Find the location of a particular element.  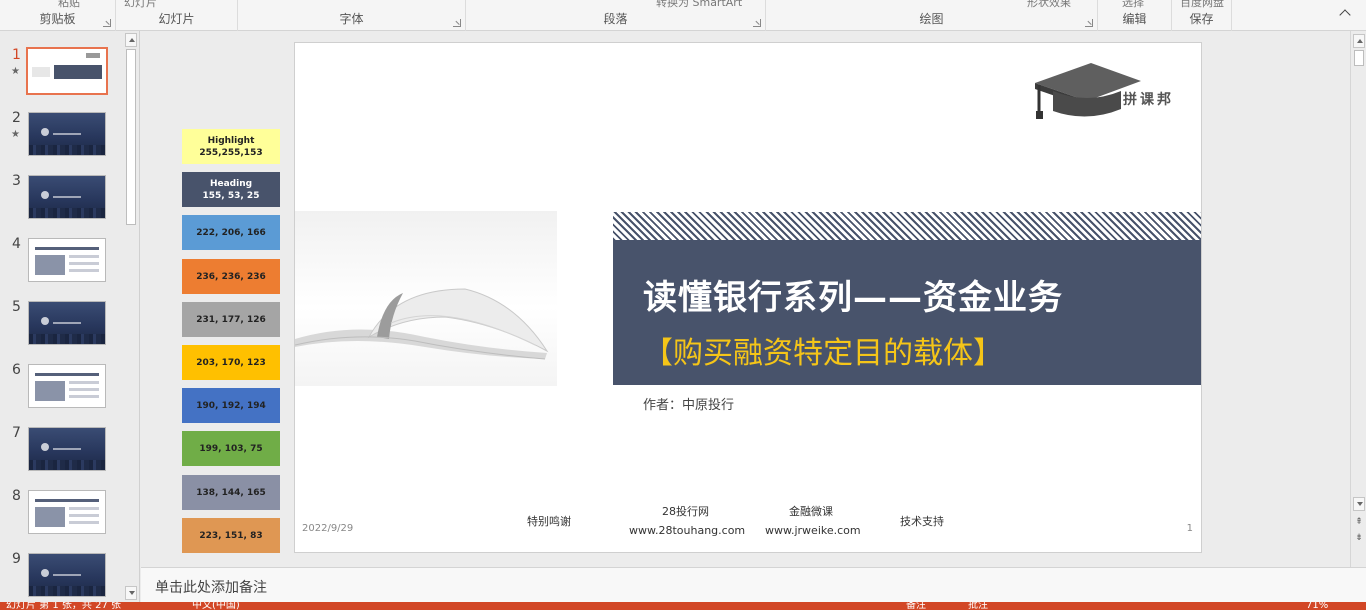

swatch-value: 190, 192, 194 is located at coordinates (231, 405).